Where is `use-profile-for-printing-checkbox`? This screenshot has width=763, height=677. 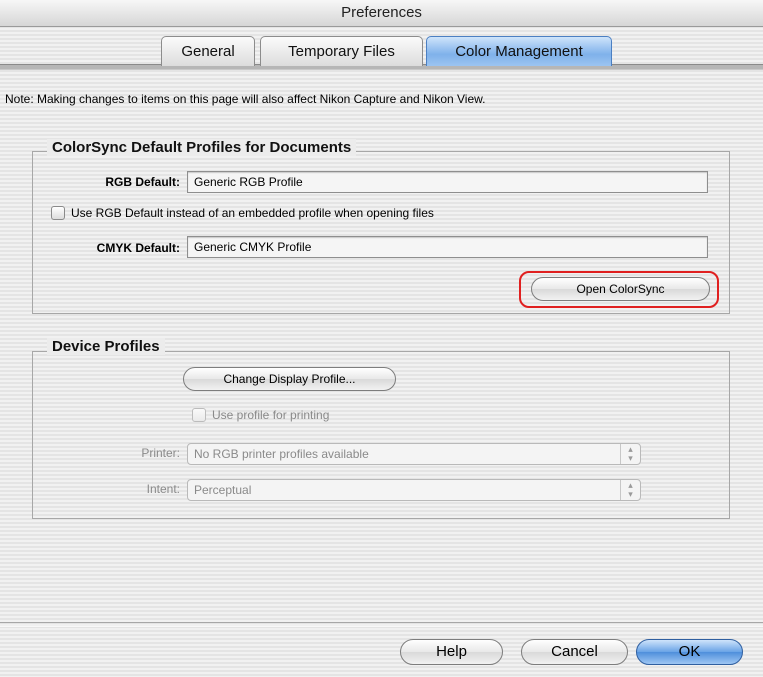 use-profile-for-printing-checkbox is located at coordinates (199, 415).